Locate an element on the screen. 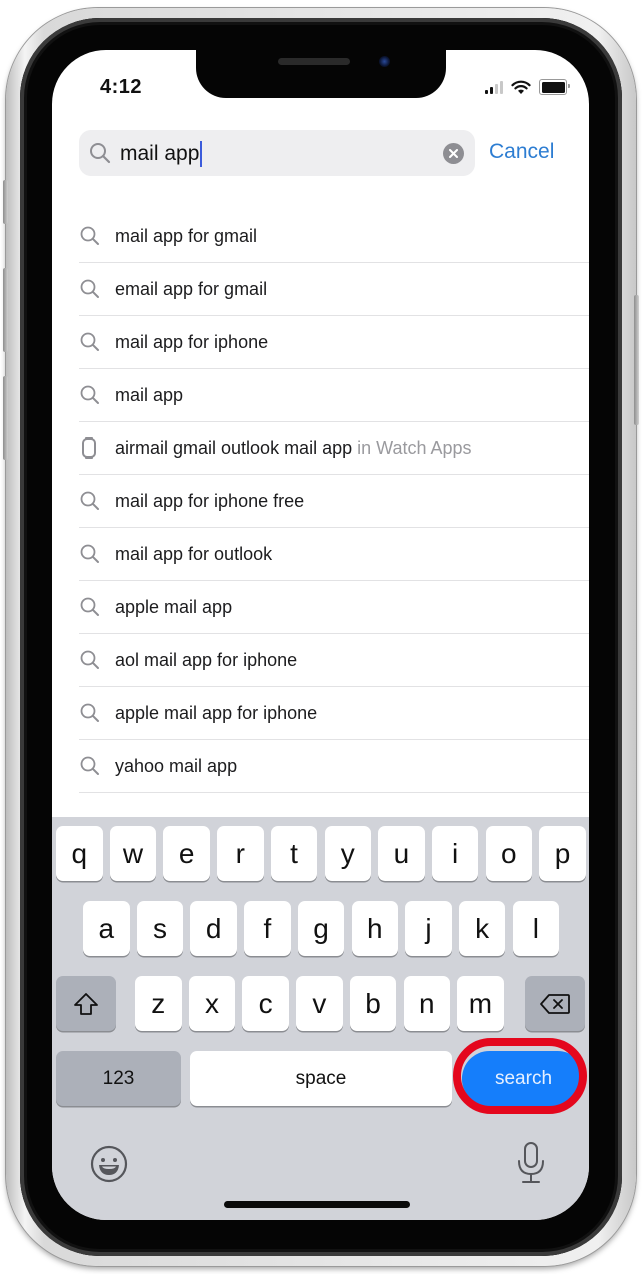 Image resolution: width=642 pixels, height=1274 pixels. key-j: j is located at coordinates (428, 928).